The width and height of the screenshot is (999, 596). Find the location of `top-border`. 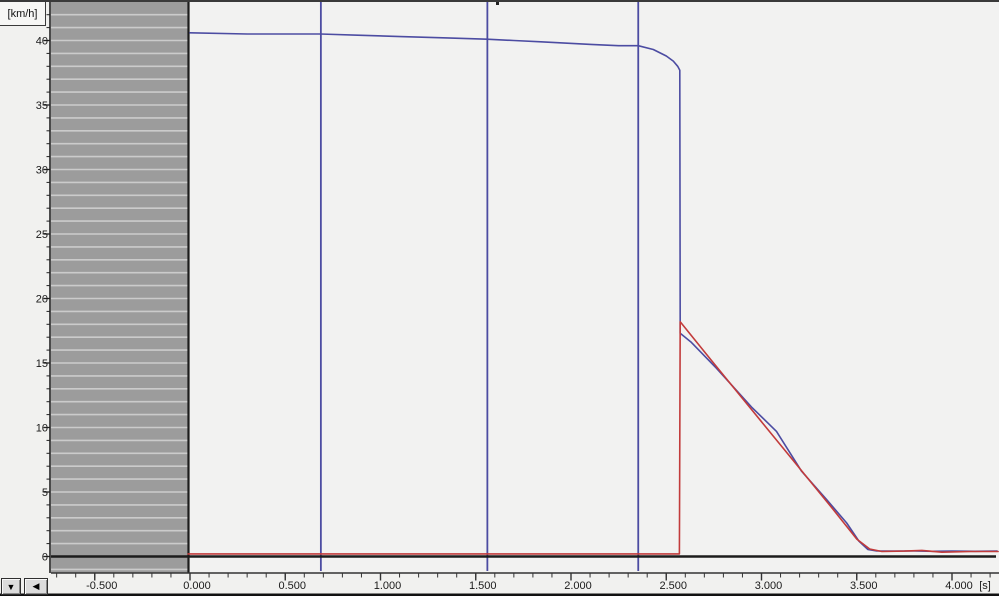

top-border is located at coordinates (499, 1).